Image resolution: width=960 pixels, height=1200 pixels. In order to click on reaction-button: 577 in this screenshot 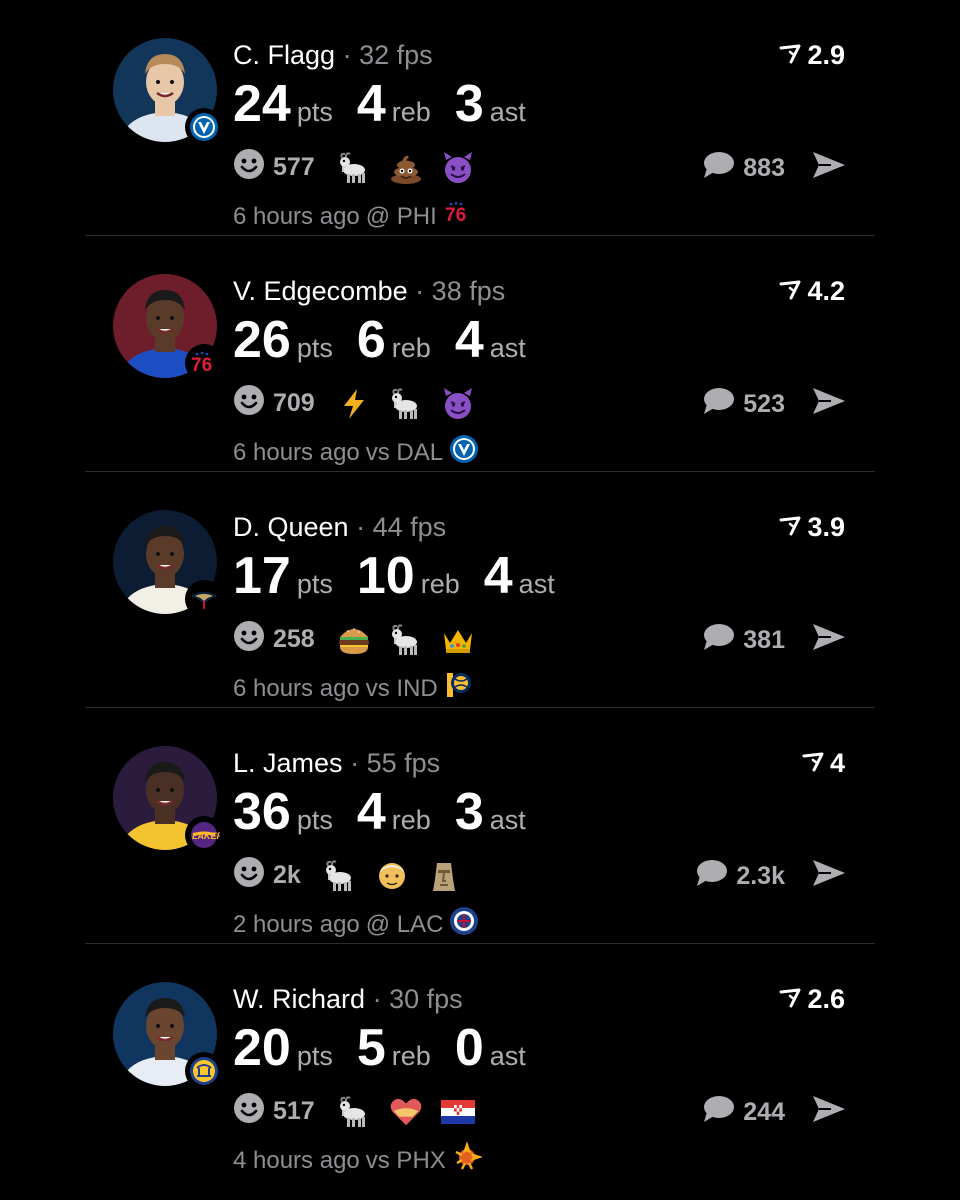, I will do `click(274, 167)`.